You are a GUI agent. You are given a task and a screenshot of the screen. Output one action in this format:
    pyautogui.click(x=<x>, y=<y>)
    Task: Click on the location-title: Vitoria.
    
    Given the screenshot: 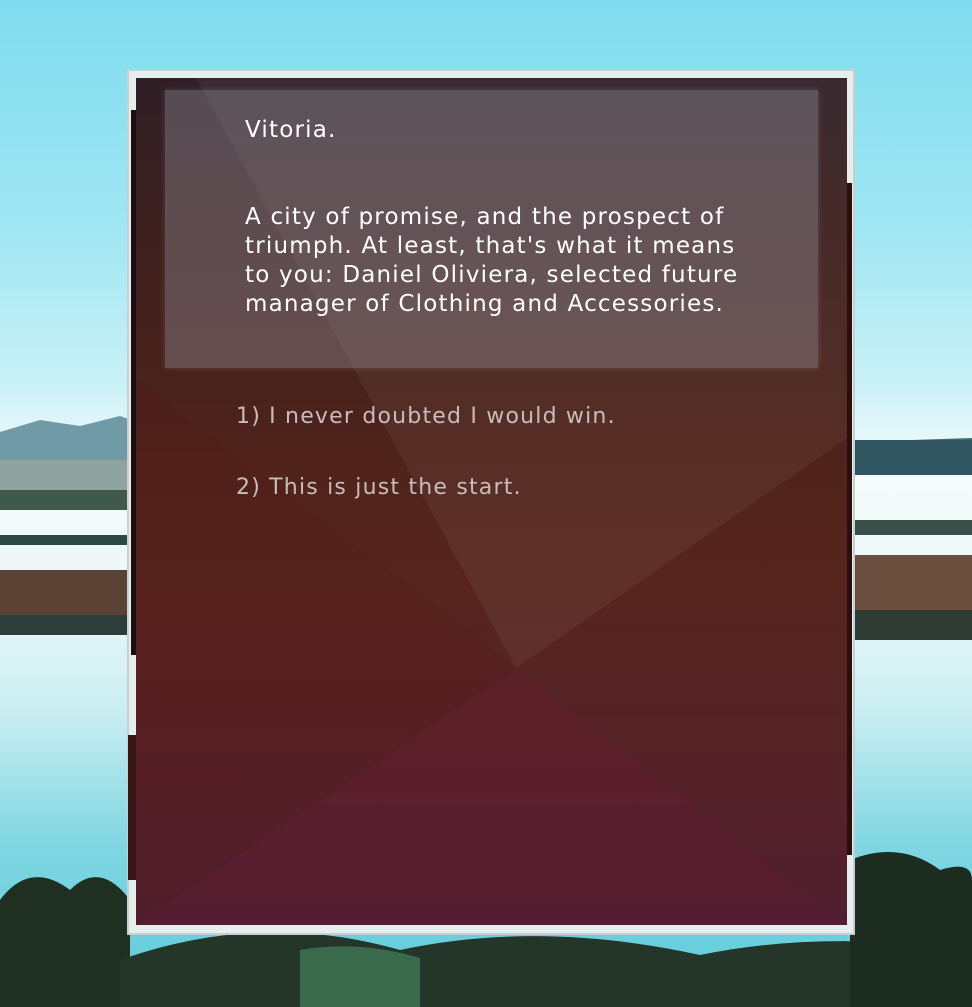 What is the action you would take?
    pyautogui.click(x=291, y=130)
    